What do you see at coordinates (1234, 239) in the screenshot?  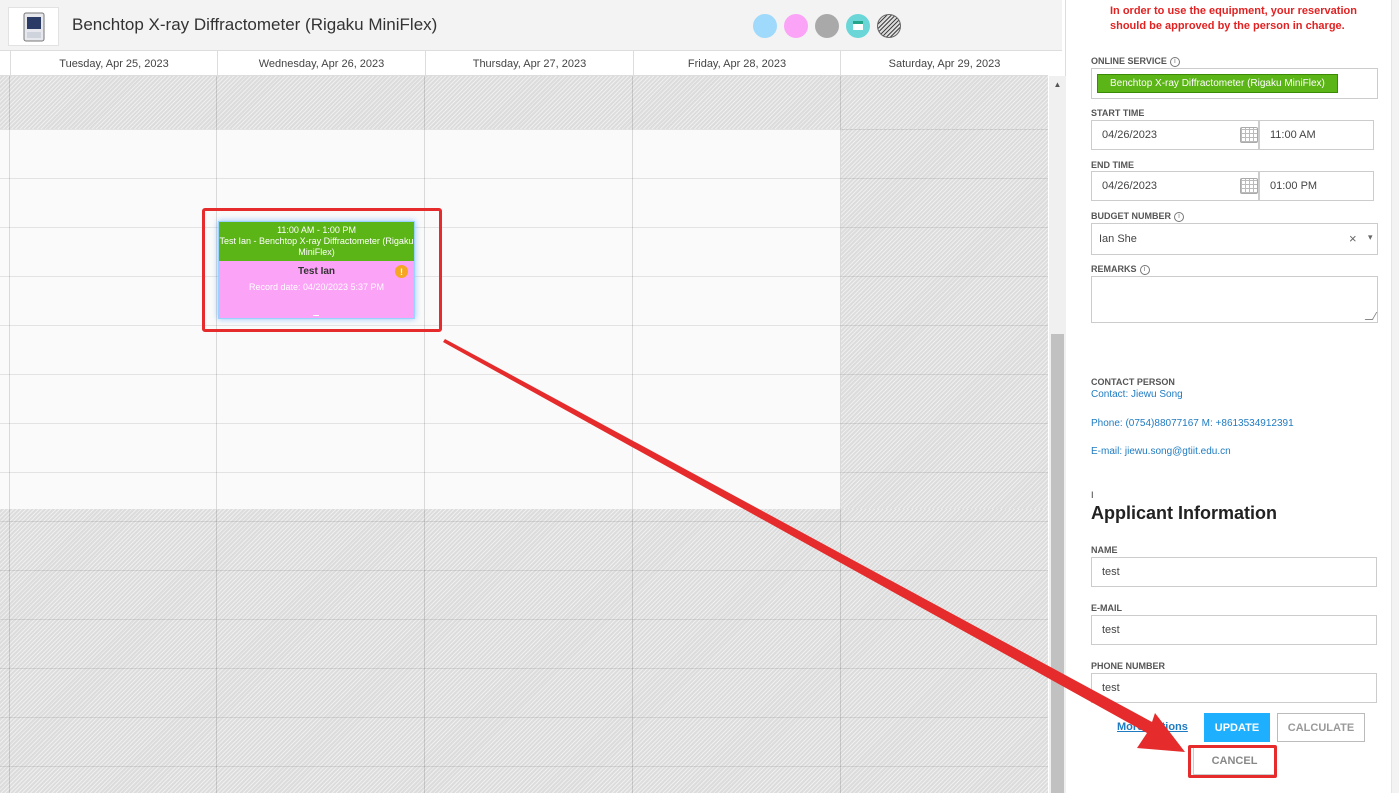 I see `budget-number-select: Ian She × ▾` at bounding box center [1234, 239].